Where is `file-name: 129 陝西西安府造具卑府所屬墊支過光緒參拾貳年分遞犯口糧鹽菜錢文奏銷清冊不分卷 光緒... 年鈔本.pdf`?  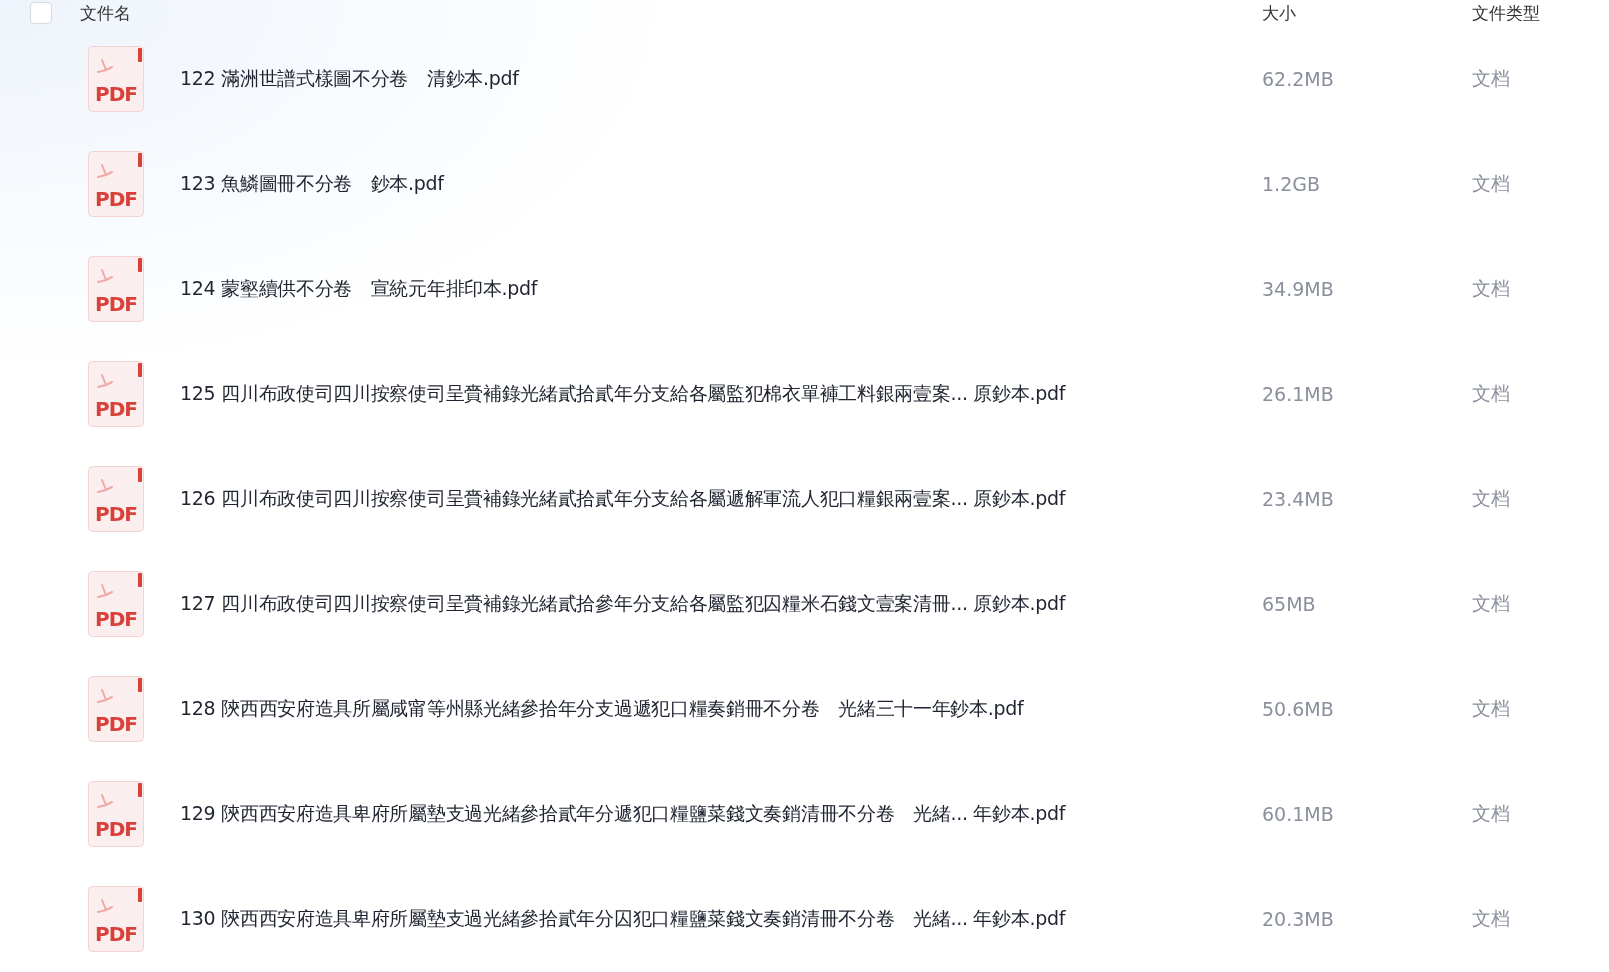 file-name: 129 陝西西安府造具卑府所屬墊支過光緒參拾貳年分遞犯口糧鹽菜錢文奏銷清冊不分卷 光緒... 年鈔本.pdf is located at coordinates (721, 813).